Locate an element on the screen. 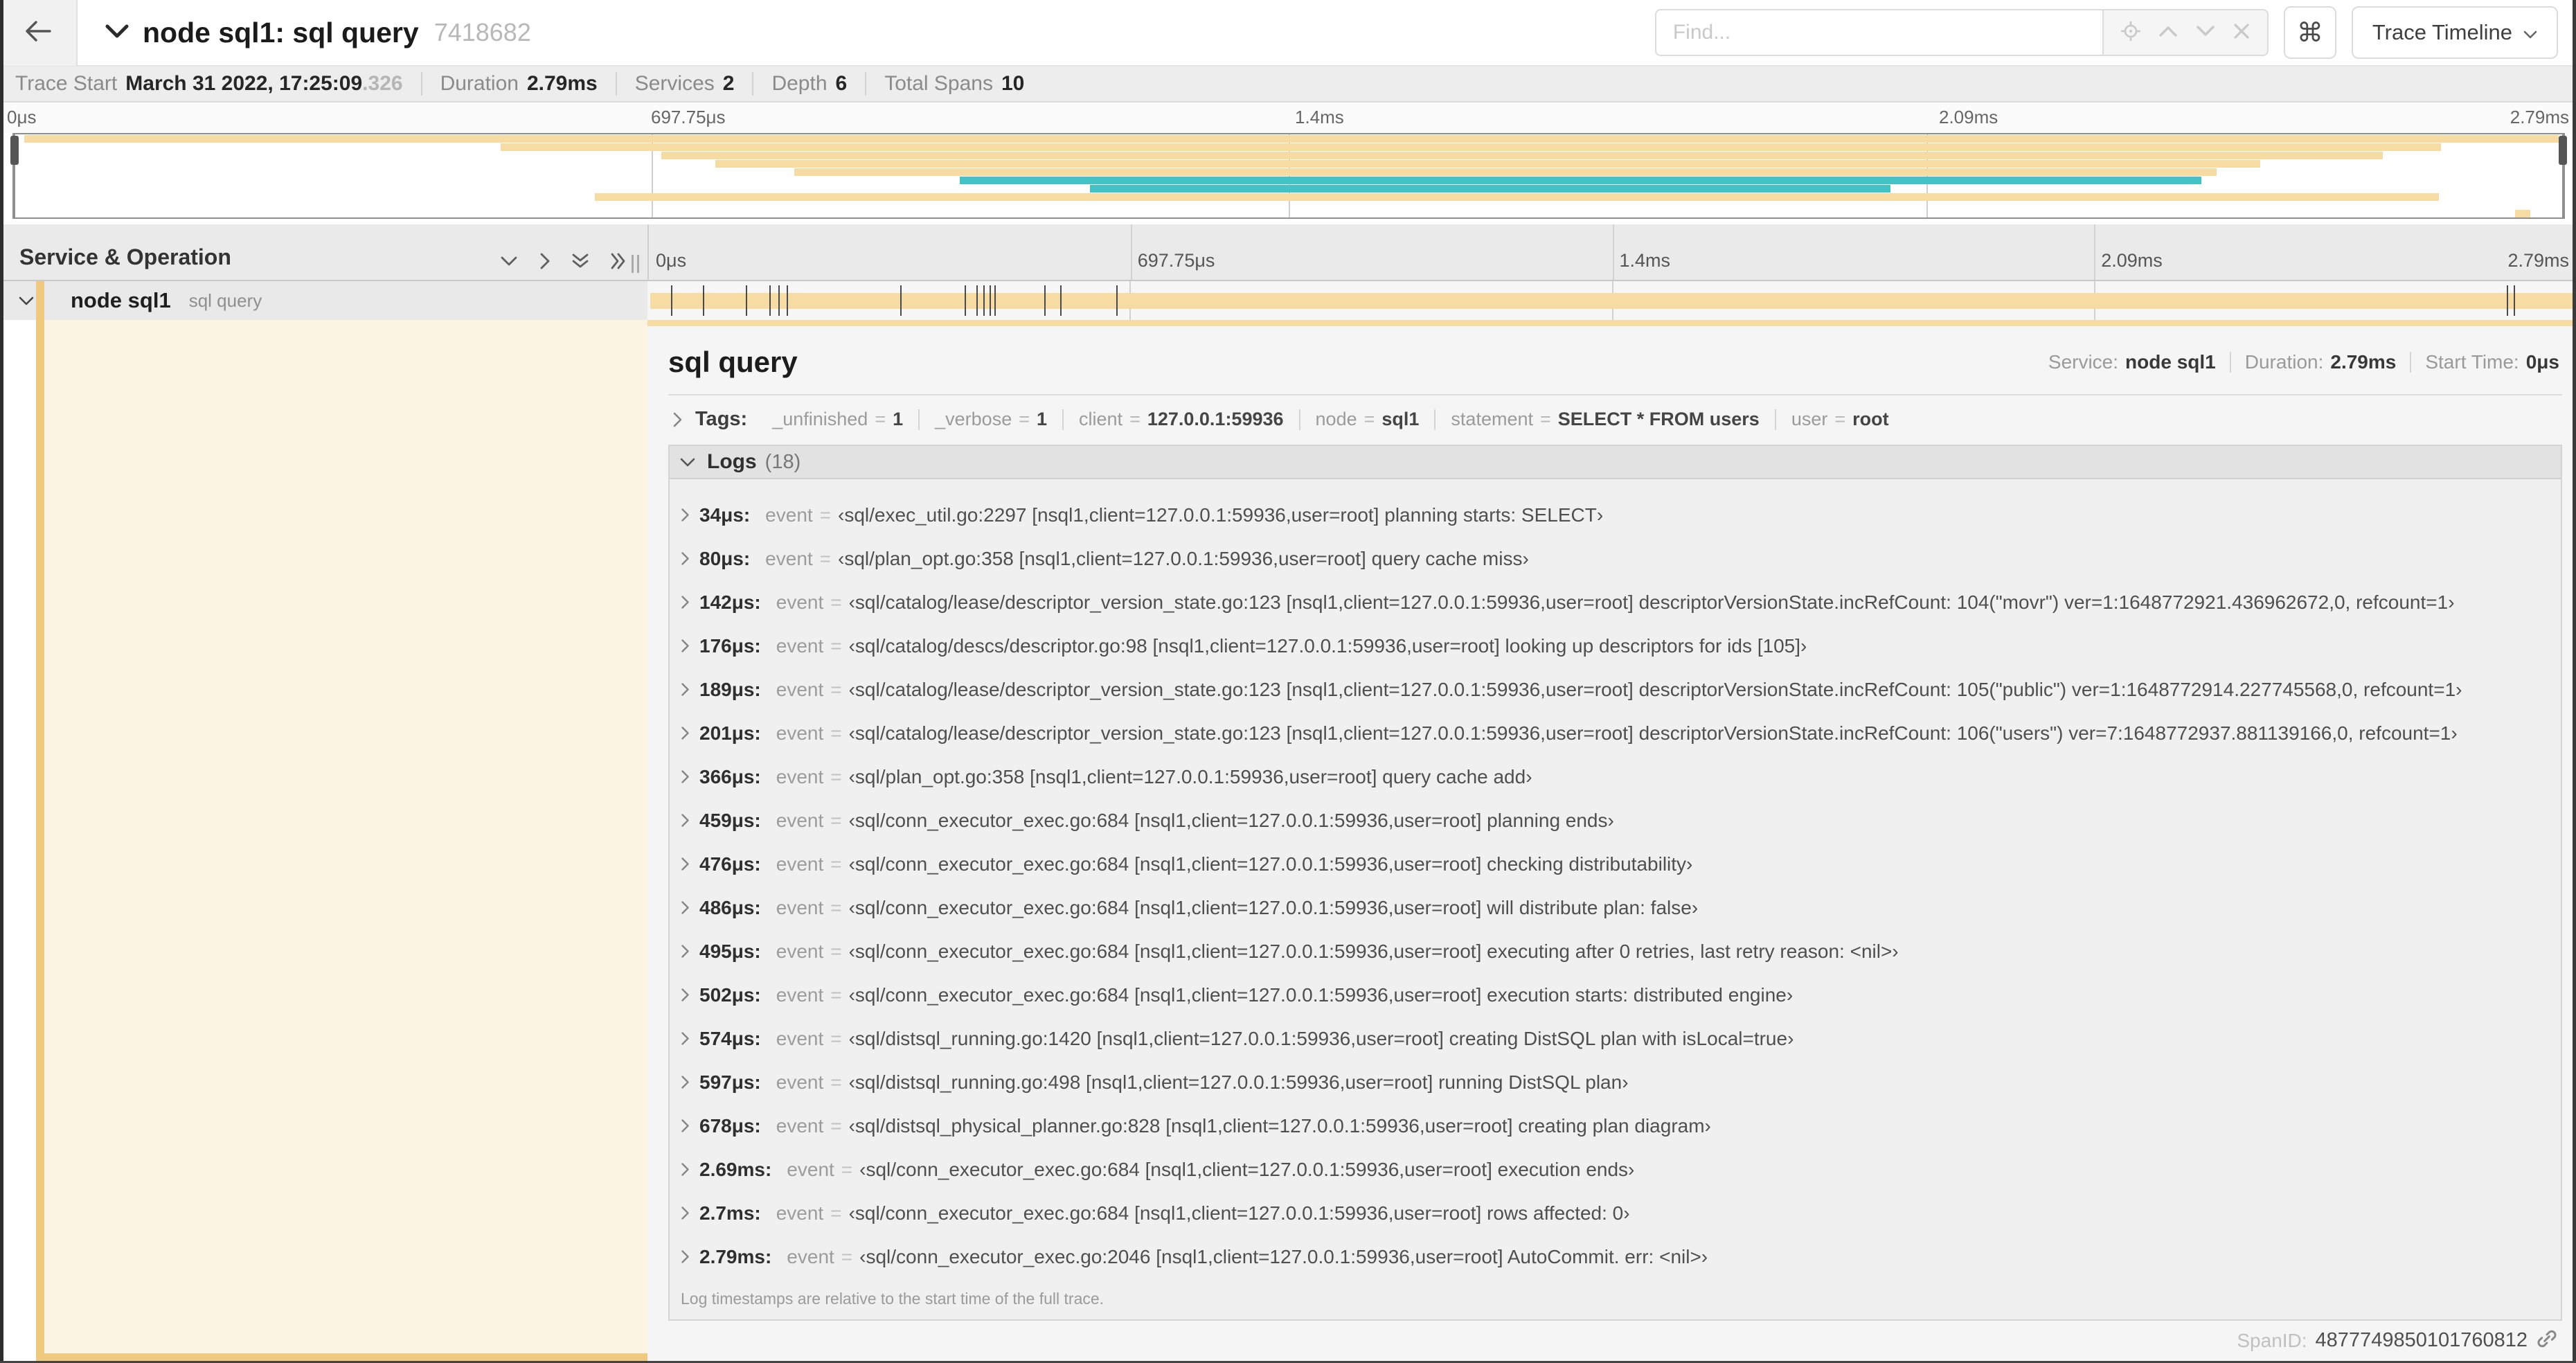 The image size is (2576, 1363). info-label: Total Spans is located at coordinates (938, 83).